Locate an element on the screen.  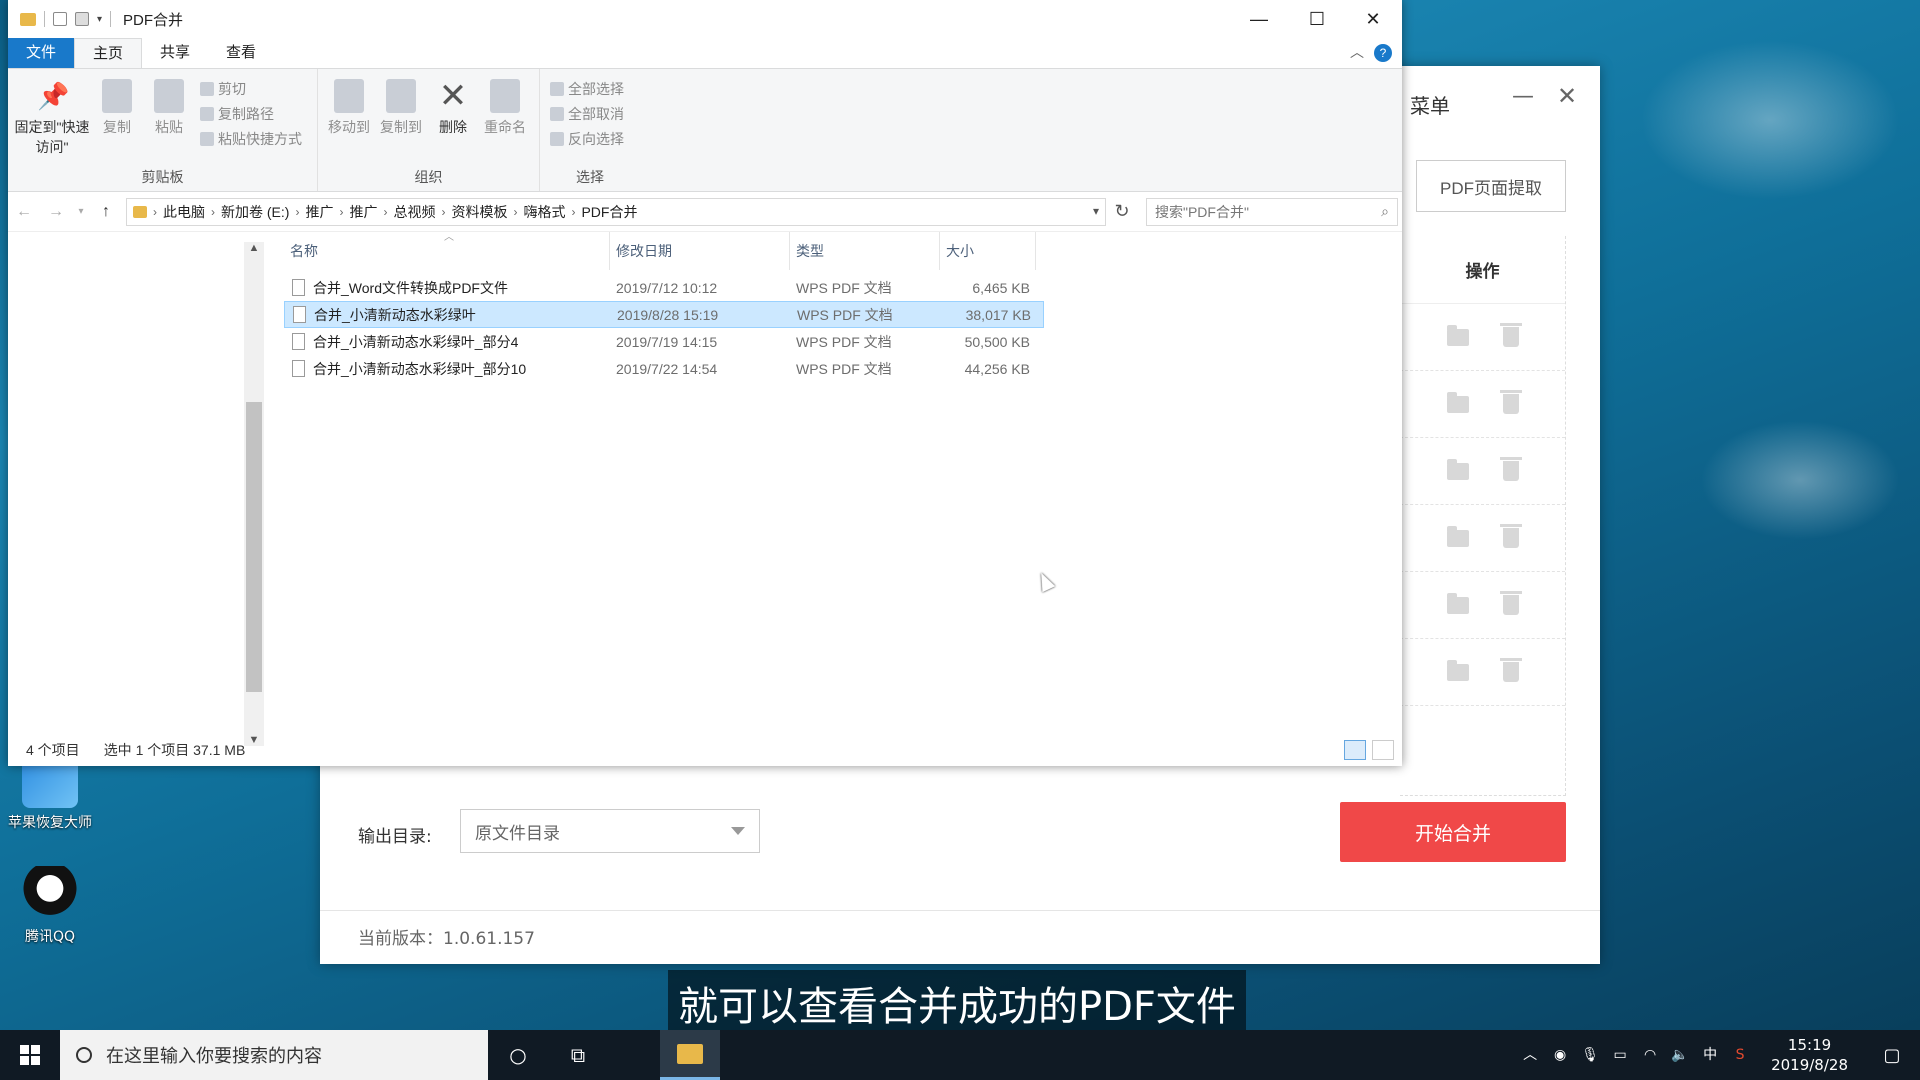
new-folder-icon is located at coordinates (82, 19).